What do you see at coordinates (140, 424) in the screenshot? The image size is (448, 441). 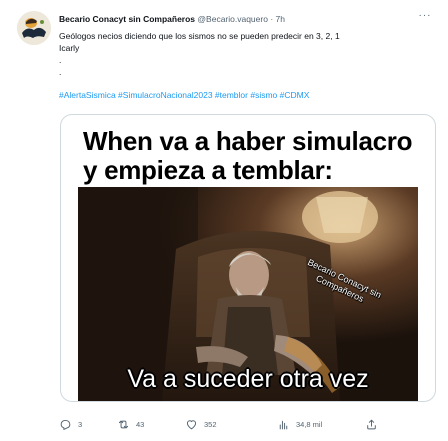 I see `retweet-count: 43` at bounding box center [140, 424].